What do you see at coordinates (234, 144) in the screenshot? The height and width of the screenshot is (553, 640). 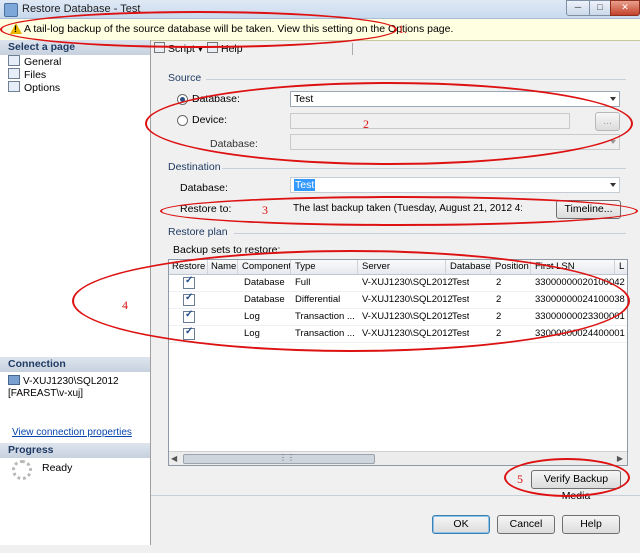 I see `device-database-label: Database:` at bounding box center [234, 144].